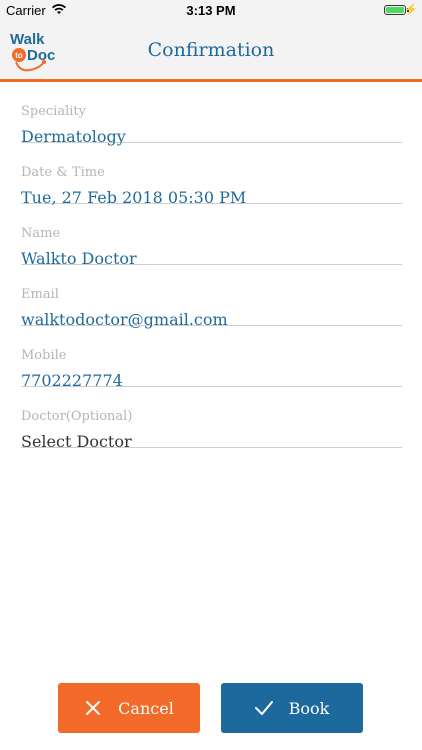 This screenshot has width=422, height=750. I want to click on page-title: Confirmation, so click(211, 50).